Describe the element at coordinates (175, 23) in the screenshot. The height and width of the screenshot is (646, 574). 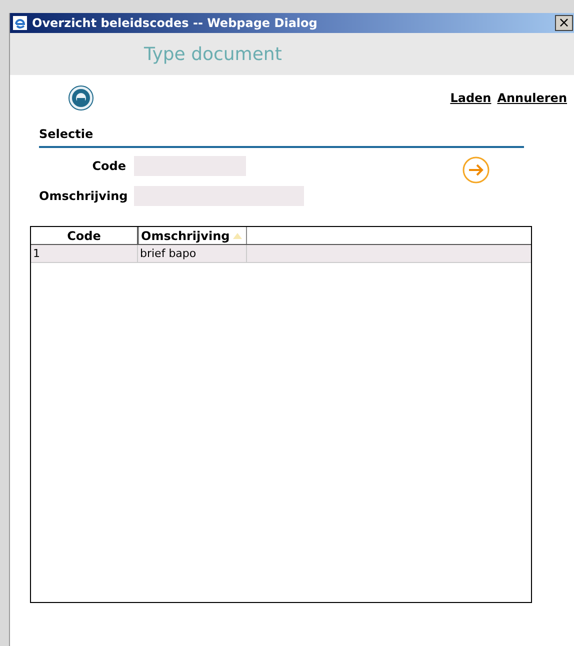
I see `window-title: Overzicht beleidscodes -- Webpage Dialog` at that location.